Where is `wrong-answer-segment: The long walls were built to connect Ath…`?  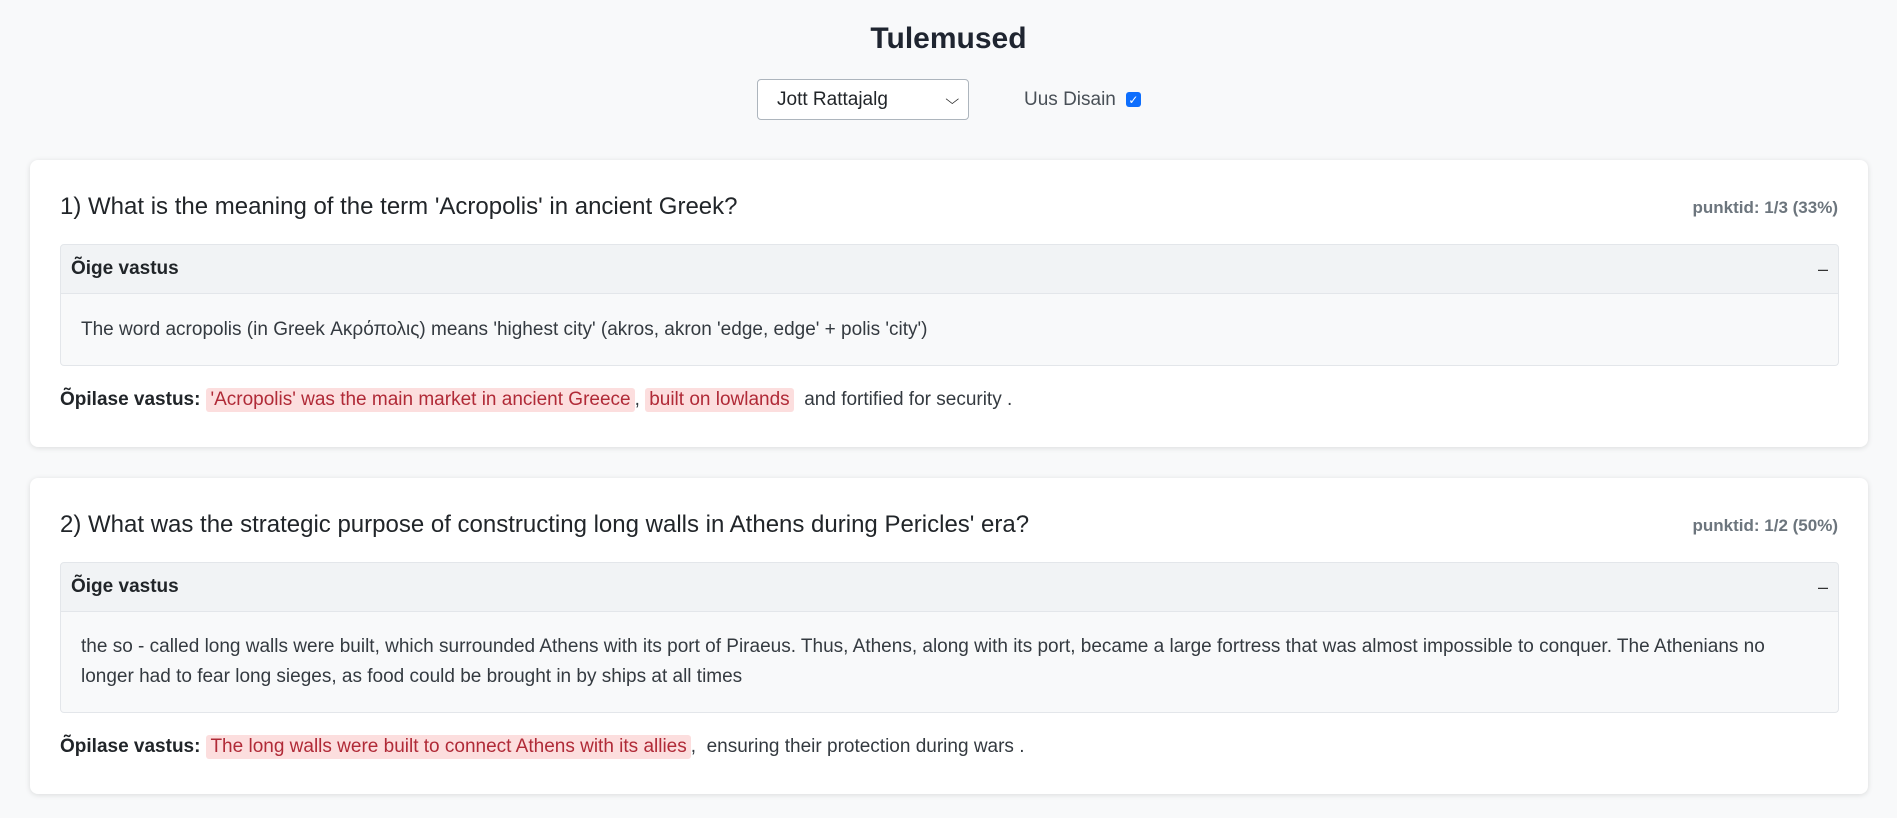 wrong-answer-segment: The long walls were built to connect Ath… is located at coordinates (448, 747).